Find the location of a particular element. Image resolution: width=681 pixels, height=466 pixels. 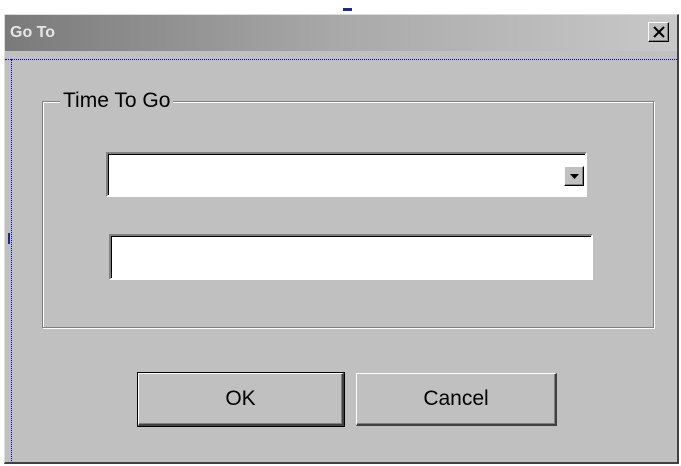

time-input is located at coordinates (351, 257).